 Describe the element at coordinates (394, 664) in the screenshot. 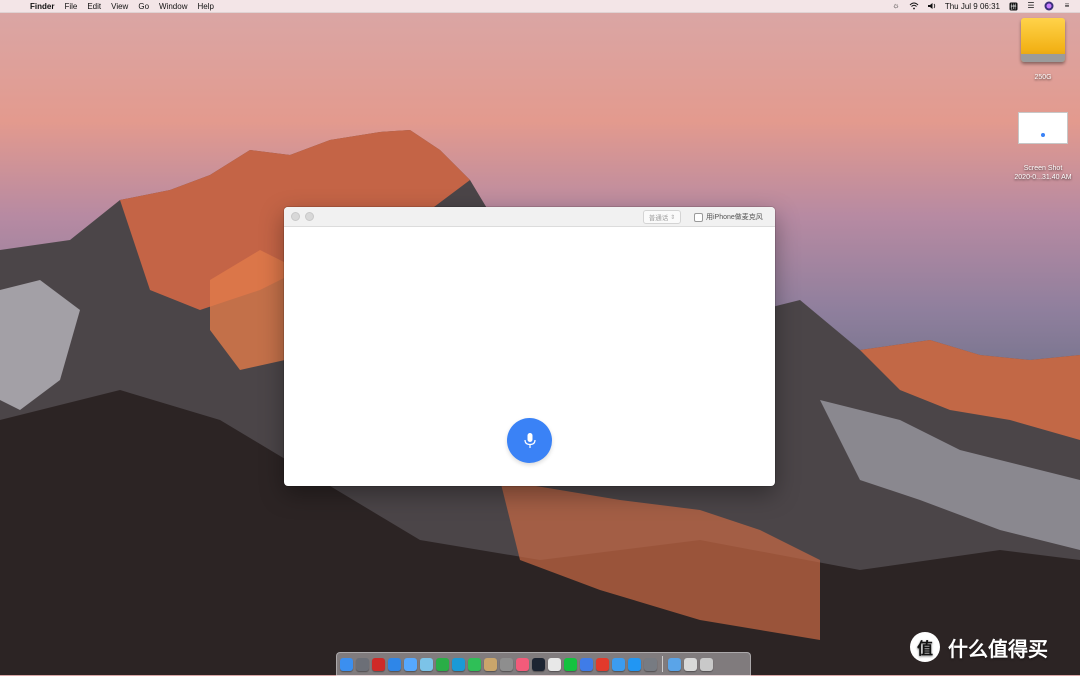

I see `dock-safari-icon` at that location.